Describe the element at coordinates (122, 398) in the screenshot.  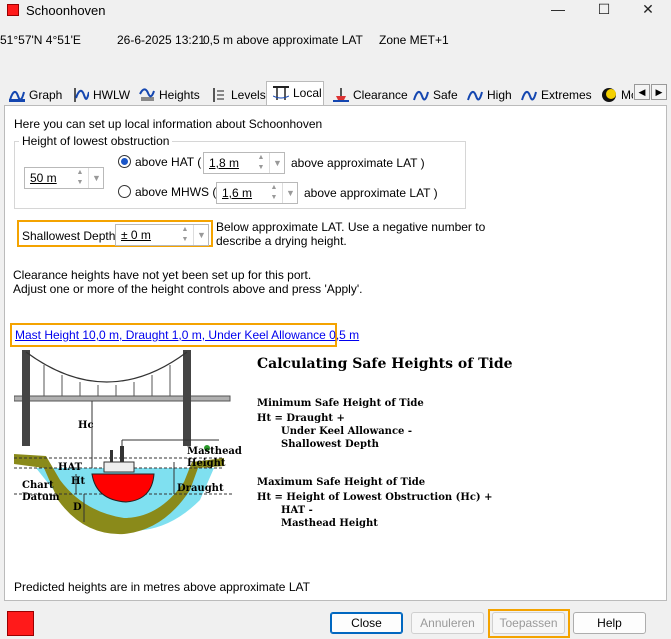
I see `bridge-deck` at that location.